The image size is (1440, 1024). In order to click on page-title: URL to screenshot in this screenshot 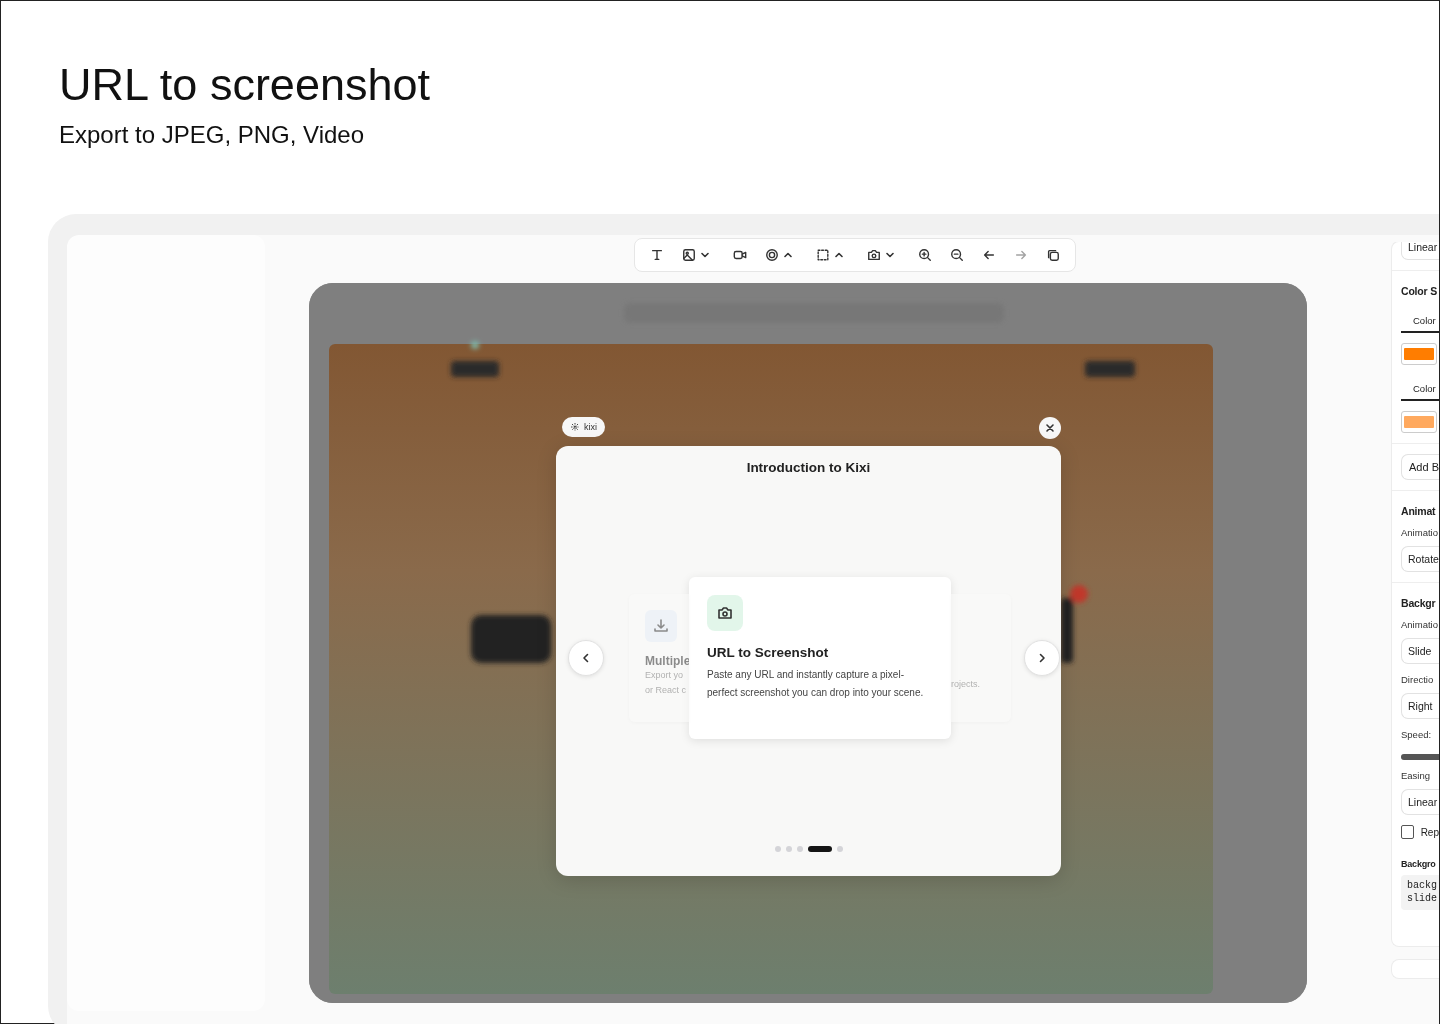, I will do `click(245, 85)`.